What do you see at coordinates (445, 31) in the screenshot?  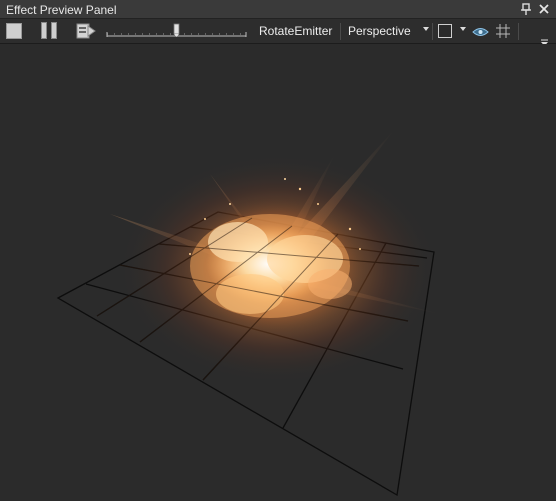 I see `background-color-swatch` at bounding box center [445, 31].